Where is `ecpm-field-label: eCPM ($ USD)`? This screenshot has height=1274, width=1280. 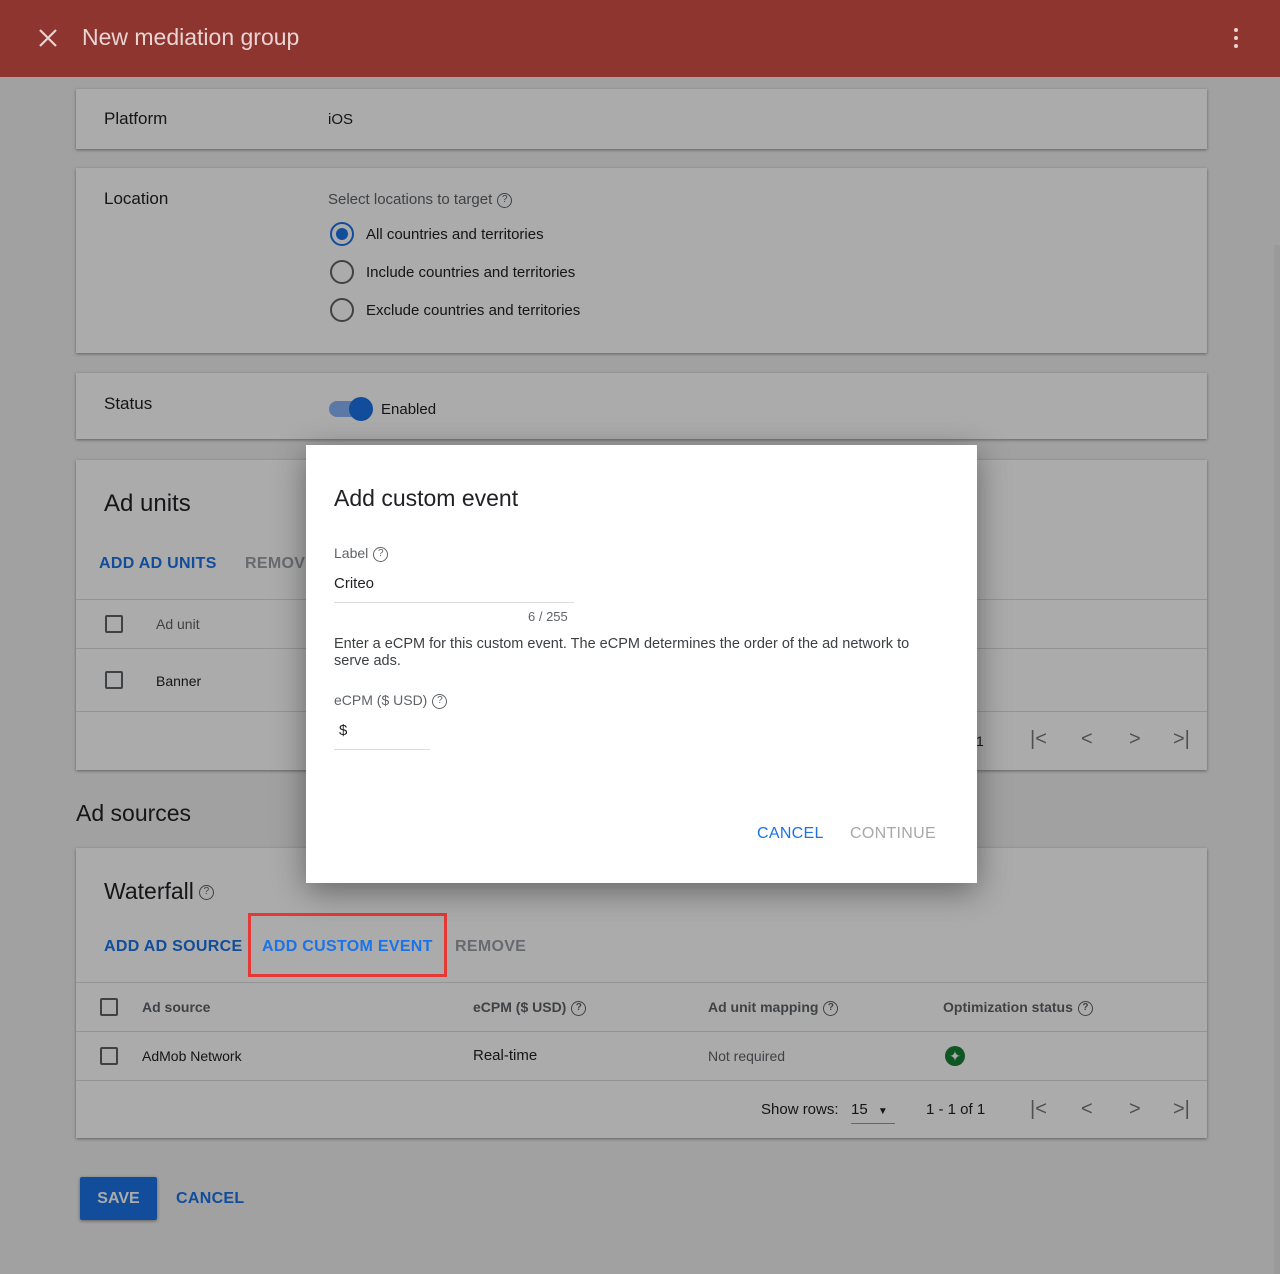
ecpm-field-label: eCPM ($ USD) is located at coordinates (381, 700).